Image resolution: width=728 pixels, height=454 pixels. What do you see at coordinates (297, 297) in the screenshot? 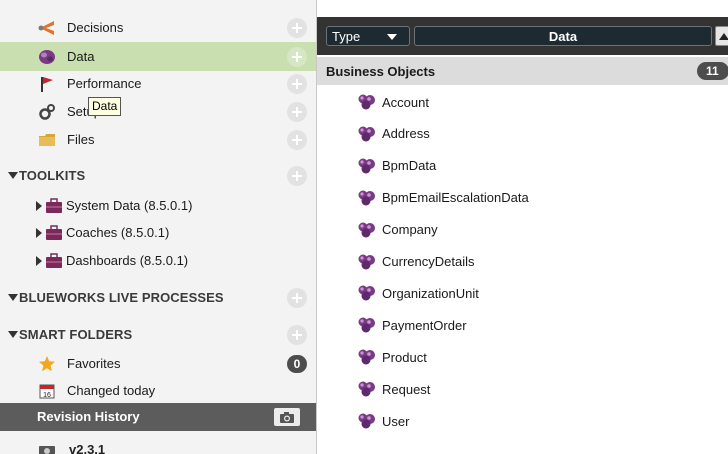
I see `add-blueworks-process-button` at bounding box center [297, 297].